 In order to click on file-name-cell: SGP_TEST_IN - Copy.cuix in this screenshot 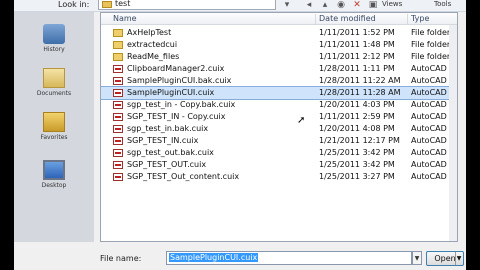, I will do `click(176, 116)`.